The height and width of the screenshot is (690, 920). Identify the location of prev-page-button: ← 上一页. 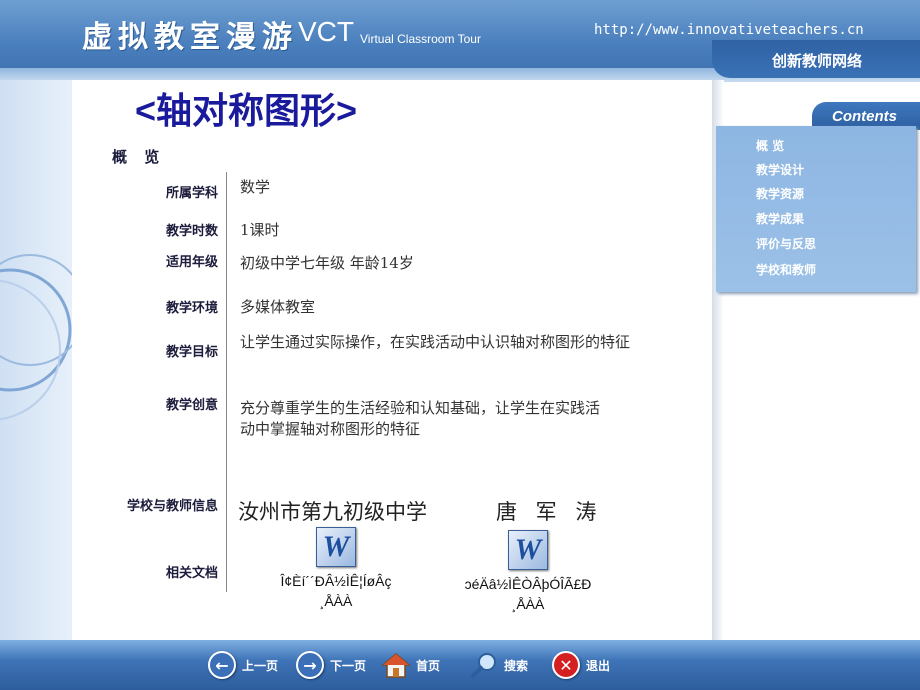
(243, 665).